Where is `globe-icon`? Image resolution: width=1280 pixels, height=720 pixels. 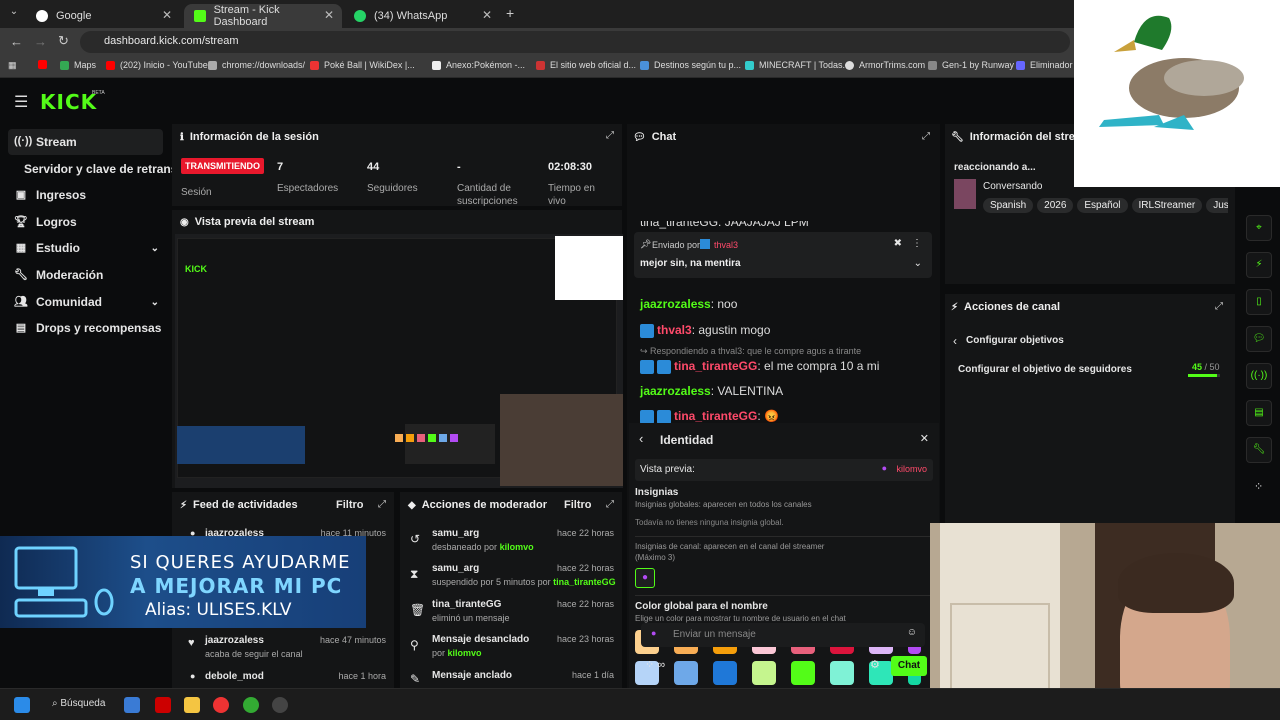 globe-icon is located at coordinates (644, 65).